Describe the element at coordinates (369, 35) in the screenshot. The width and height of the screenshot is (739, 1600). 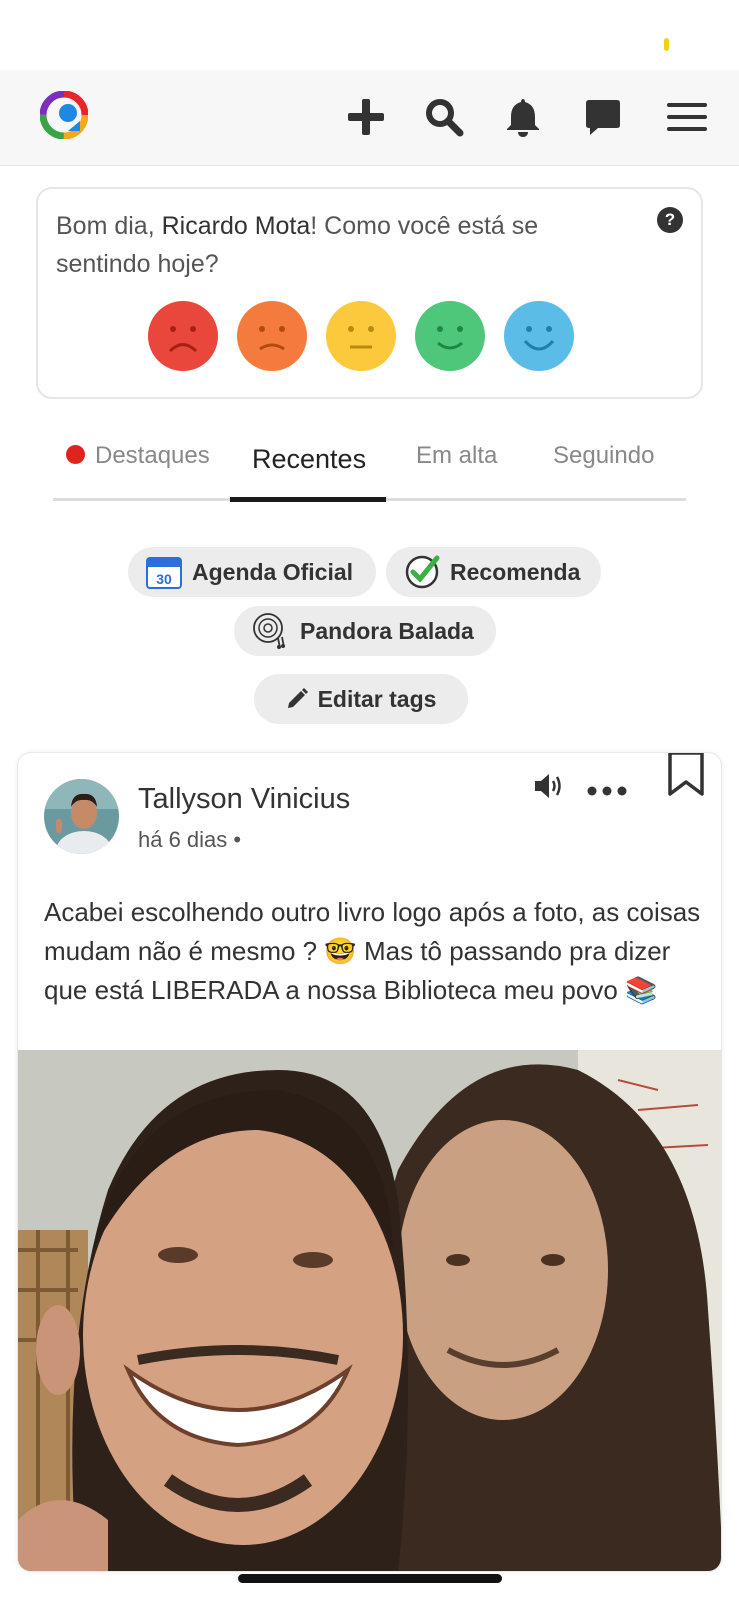
I see `status-bar` at that location.